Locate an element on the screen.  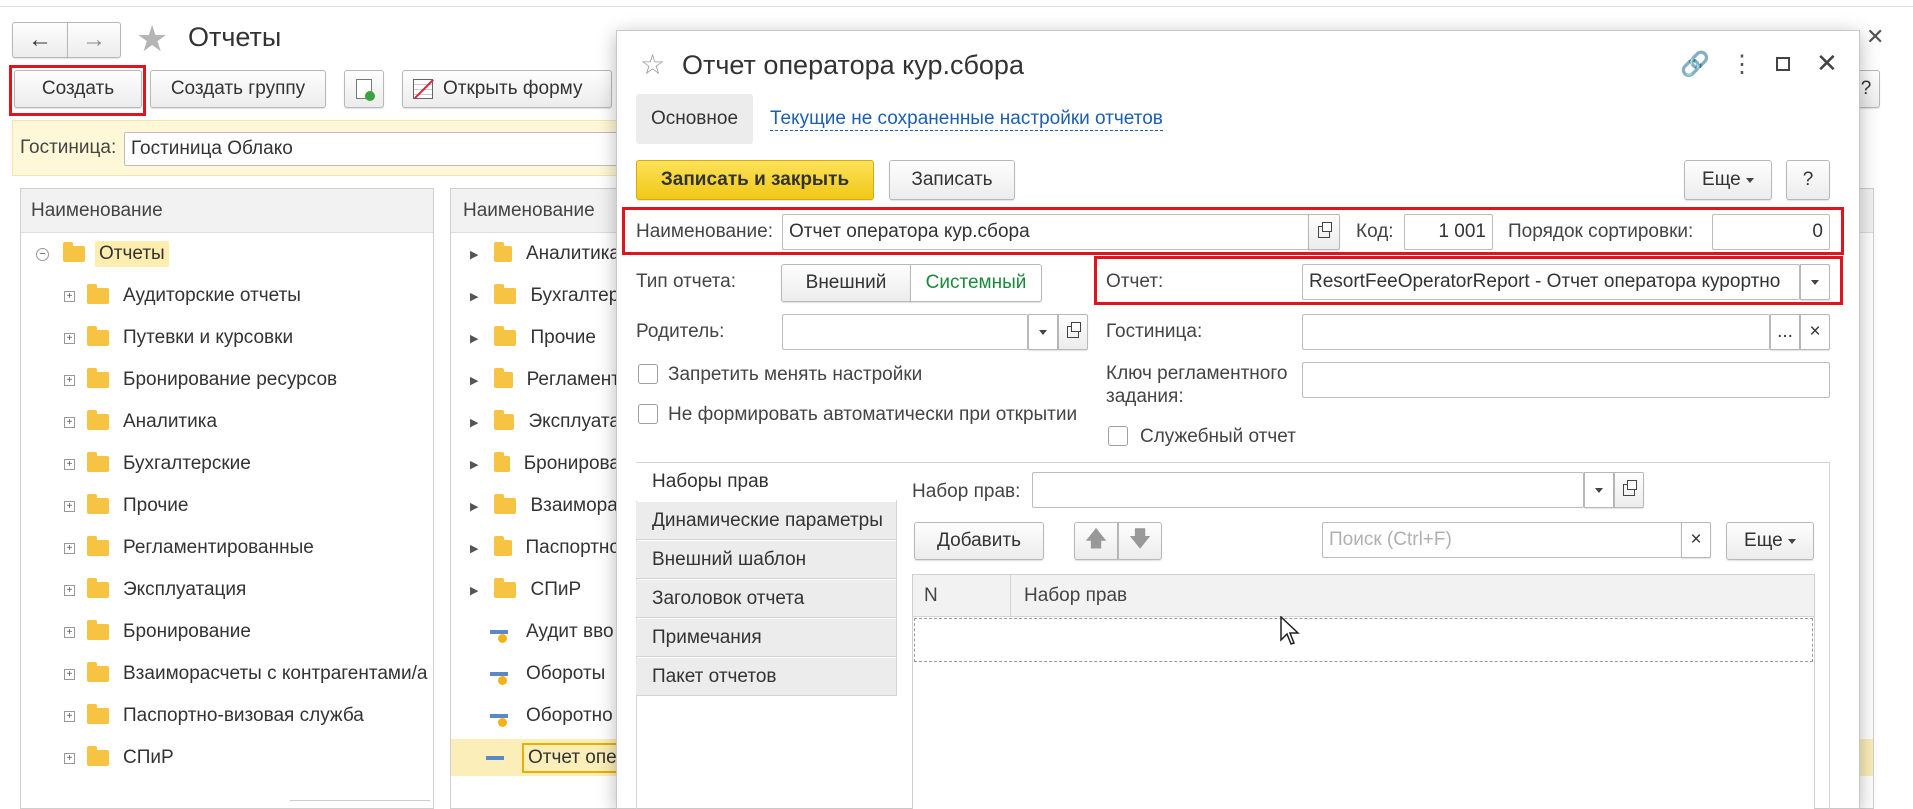
side-tab: Пакет отчетов is located at coordinates (766, 677).